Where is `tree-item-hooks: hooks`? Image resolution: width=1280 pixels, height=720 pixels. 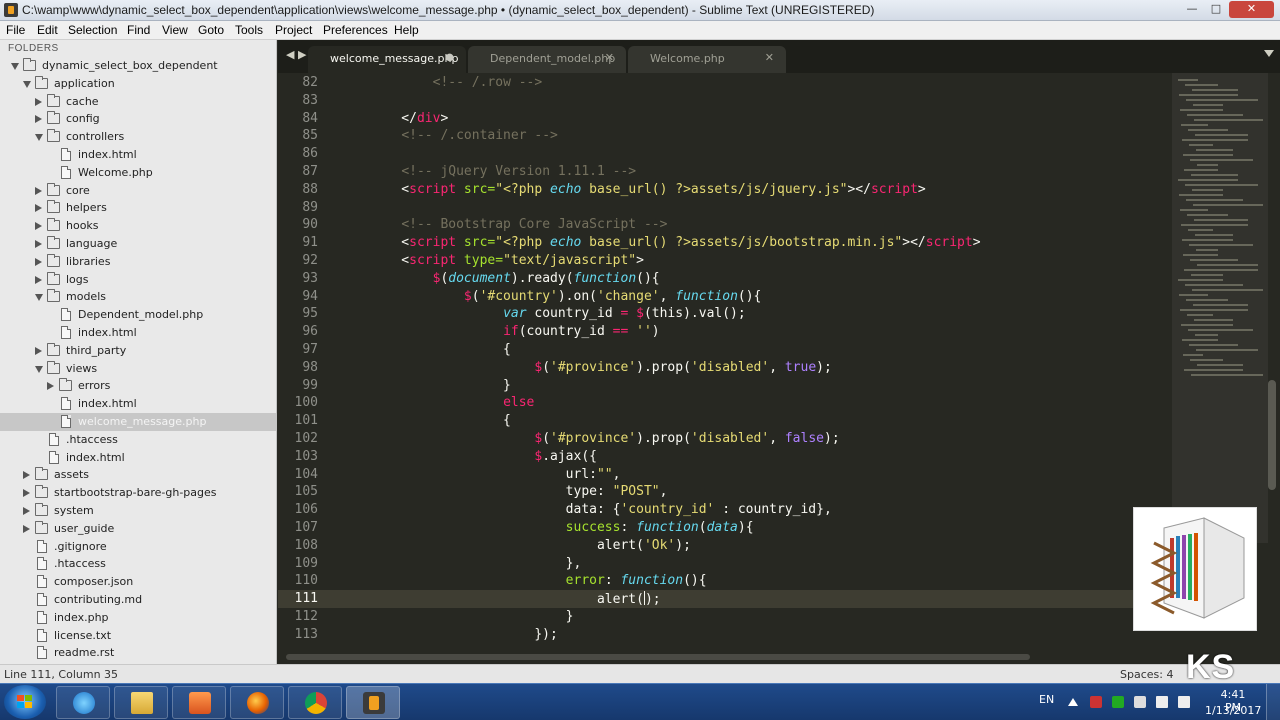
tree-item-hooks: hooks is located at coordinates (138, 226).